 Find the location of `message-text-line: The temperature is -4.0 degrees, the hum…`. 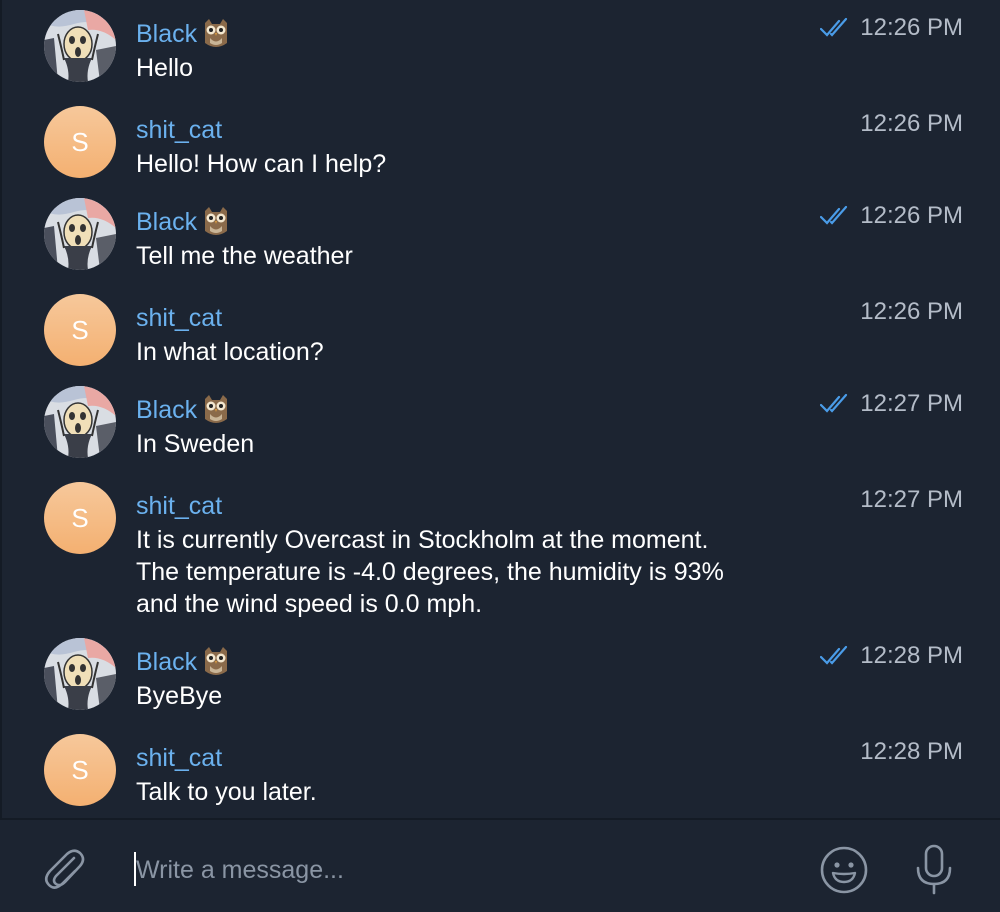

message-text-line: The temperature is -4.0 degrees, the hum… is located at coordinates (430, 572).